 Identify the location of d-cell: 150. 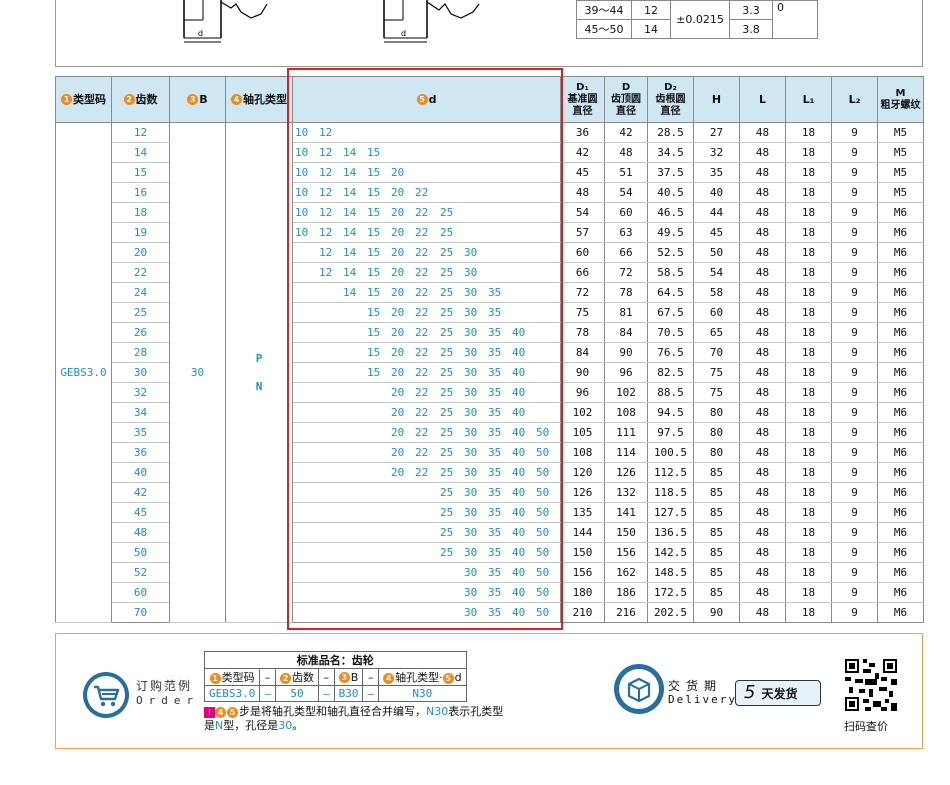
(626, 532).